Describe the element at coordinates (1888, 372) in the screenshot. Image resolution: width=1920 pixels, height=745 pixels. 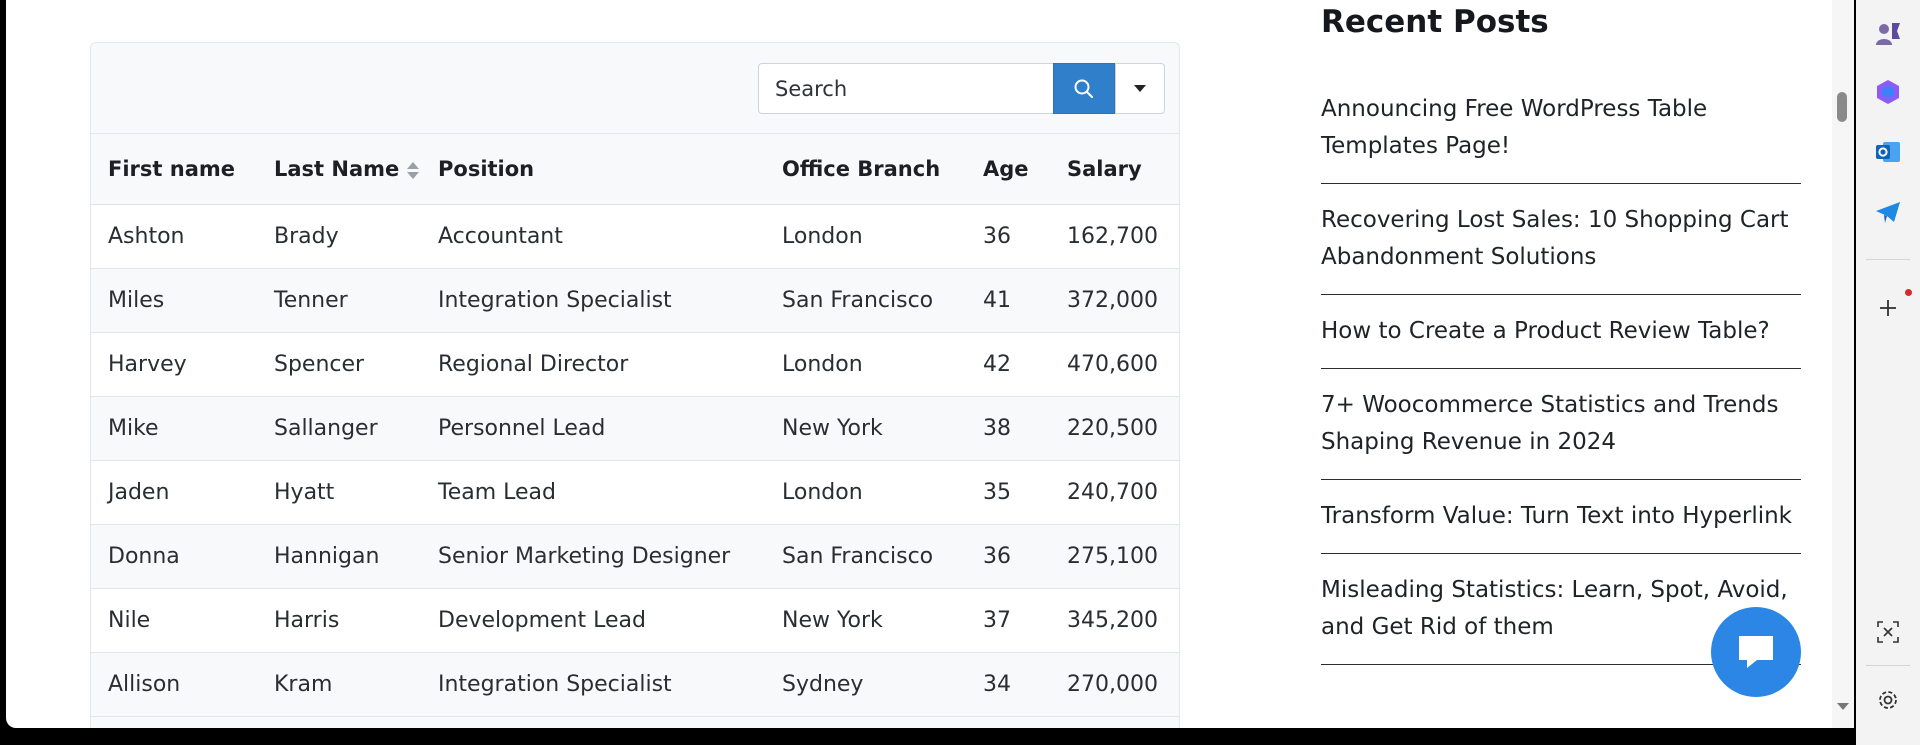
I see `browser-sidebar` at that location.